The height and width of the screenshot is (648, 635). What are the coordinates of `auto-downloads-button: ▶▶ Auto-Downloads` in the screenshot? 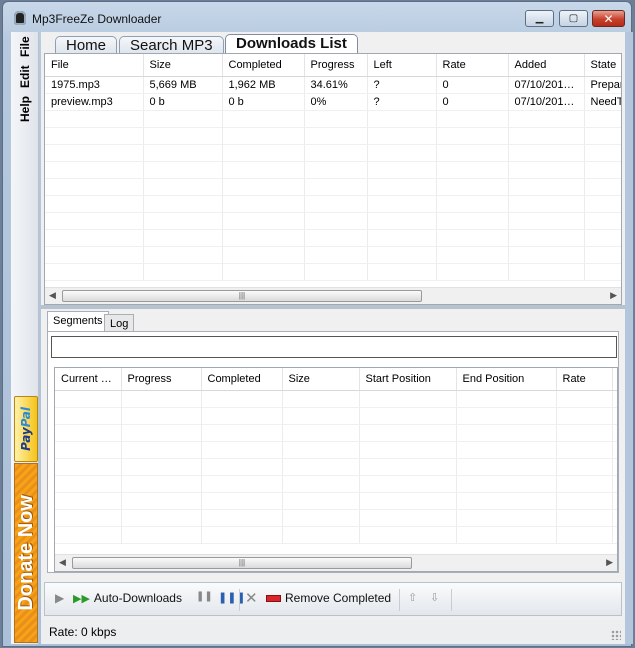 It's located at (127, 598).